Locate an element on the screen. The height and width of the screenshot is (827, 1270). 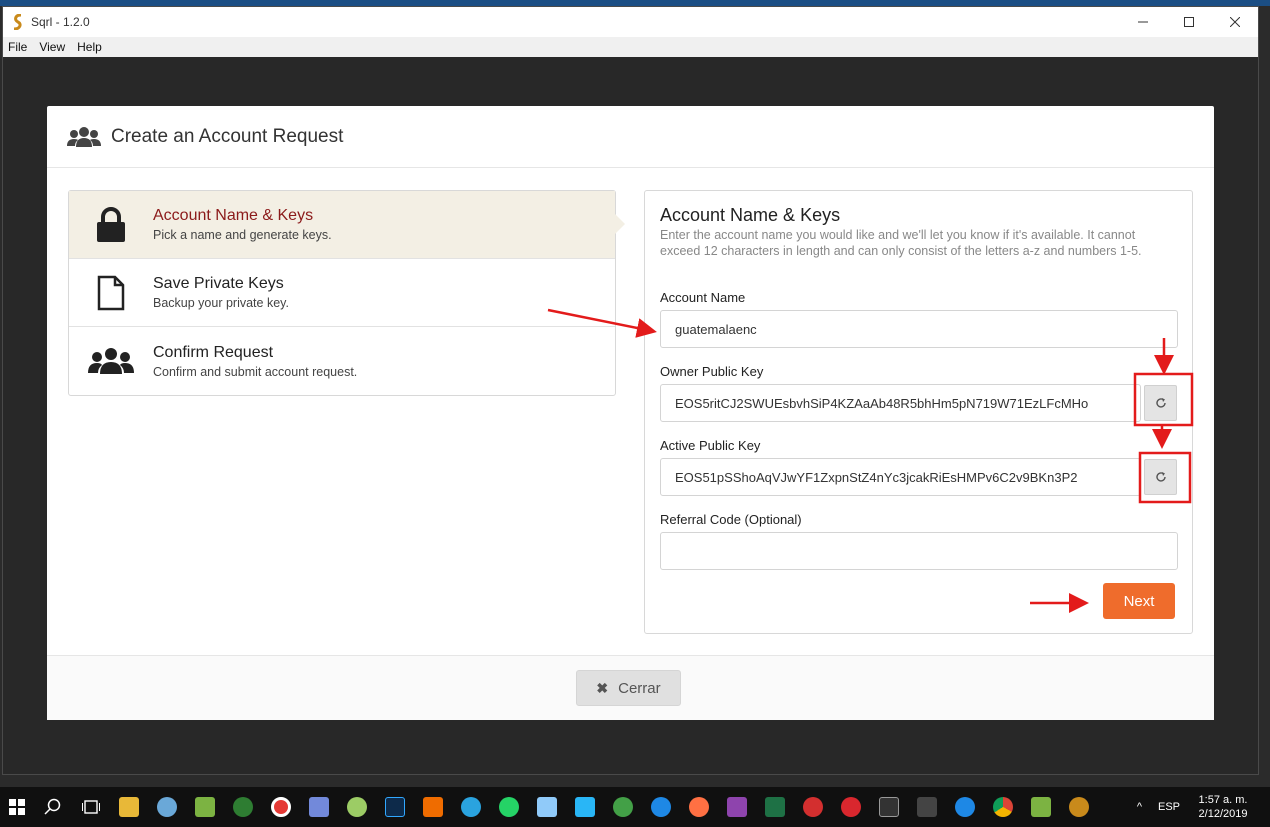
app-taskbar-blue is located at coordinates (547, 807).